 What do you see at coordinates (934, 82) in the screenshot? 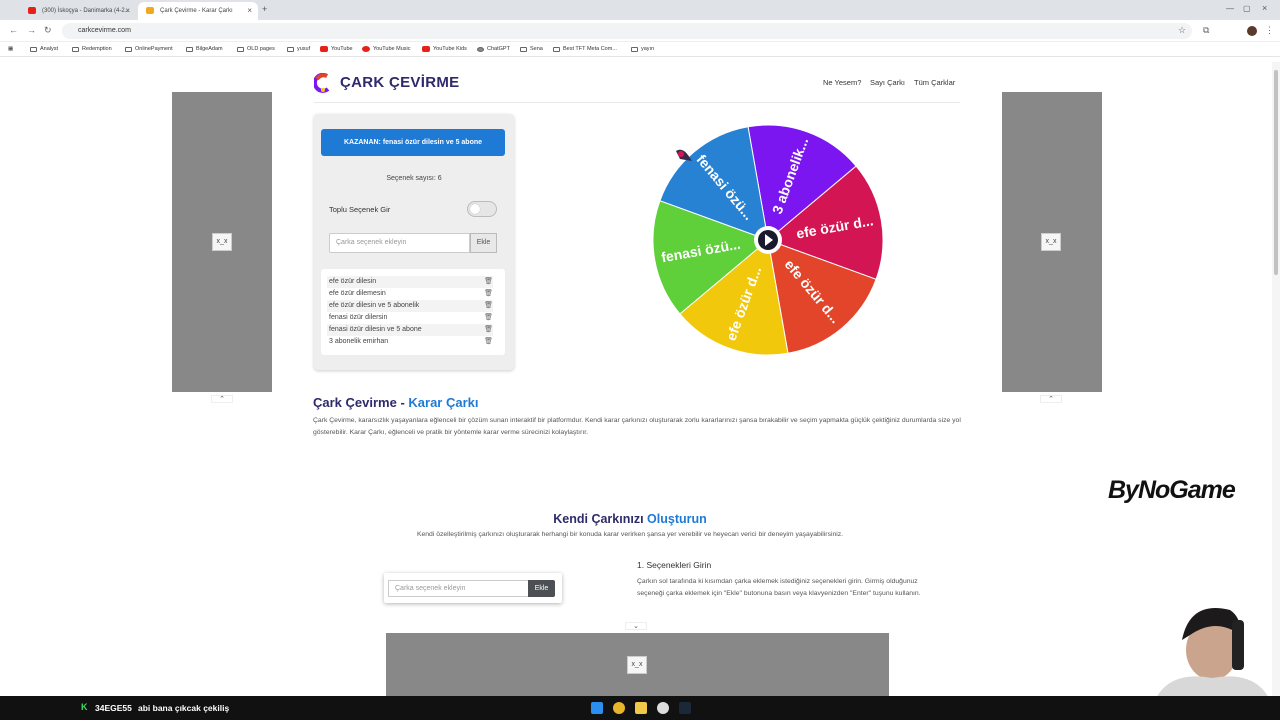
I see `nav-tum-carklar: Tüm Çarklar` at bounding box center [934, 82].